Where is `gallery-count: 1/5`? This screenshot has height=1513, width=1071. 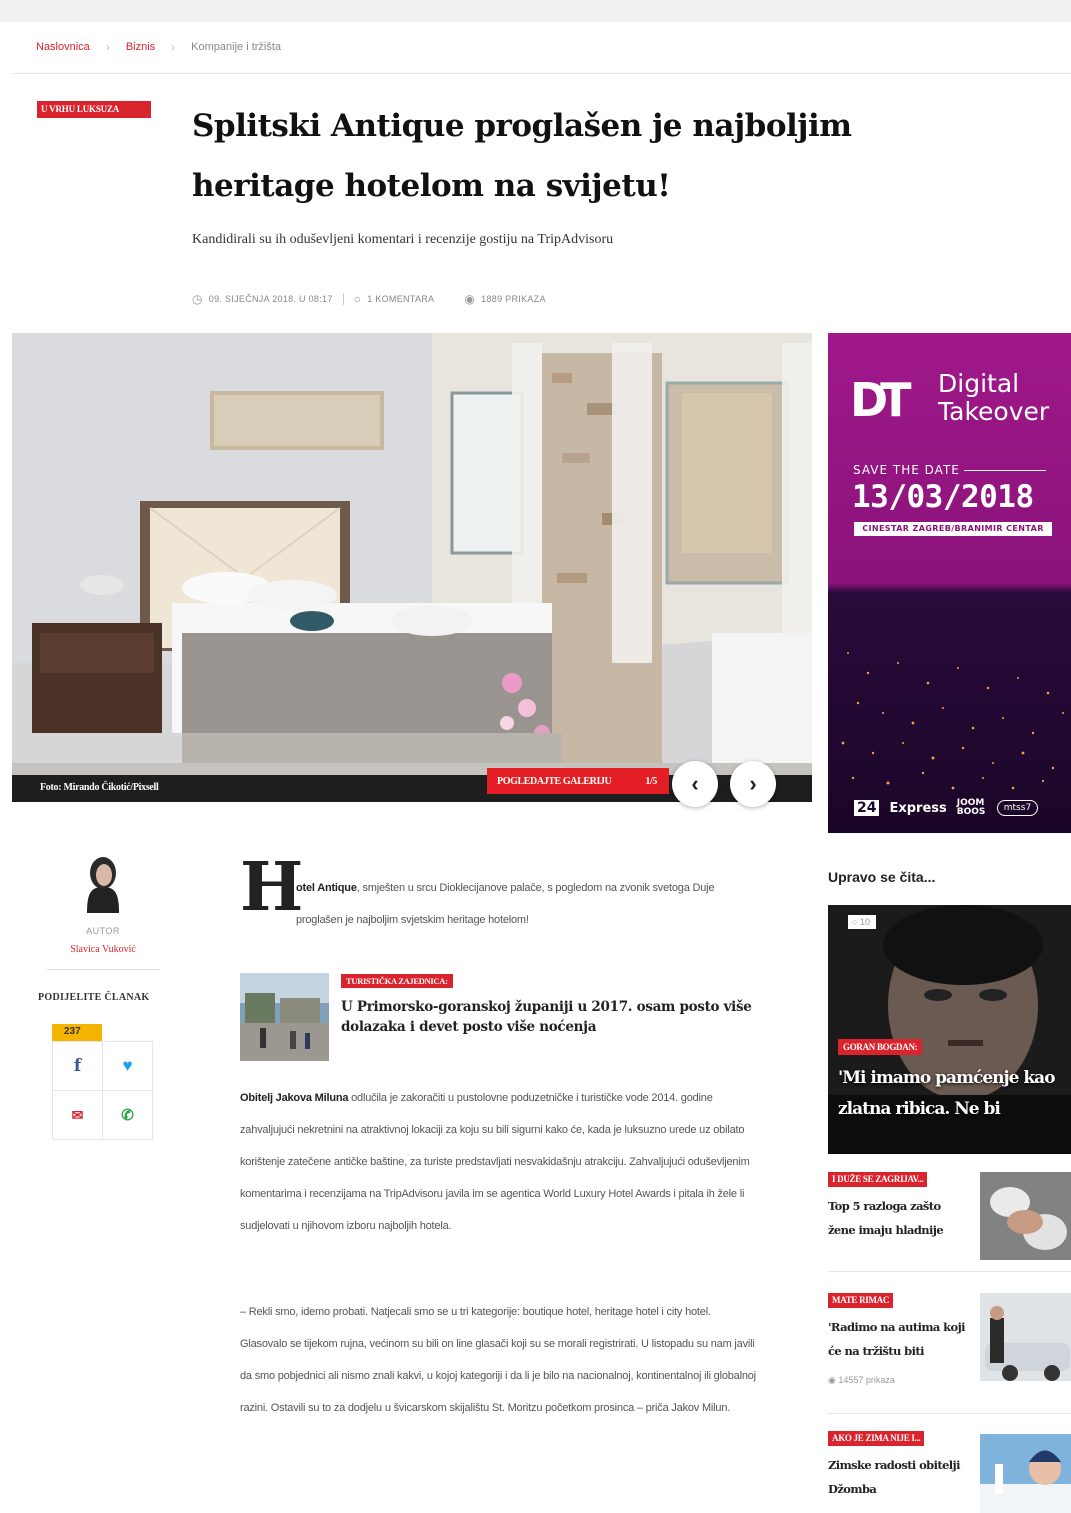 gallery-count: 1/5 is located at coordinates (651, 781).